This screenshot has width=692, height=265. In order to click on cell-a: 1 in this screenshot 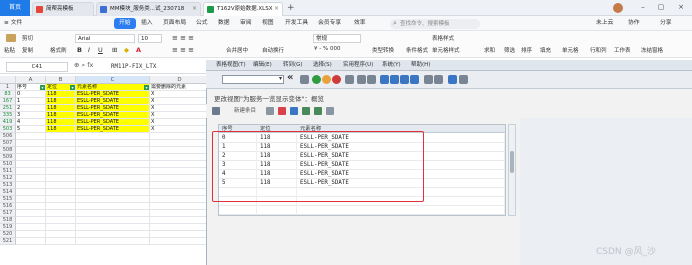, I will do `click(31, 101)`.